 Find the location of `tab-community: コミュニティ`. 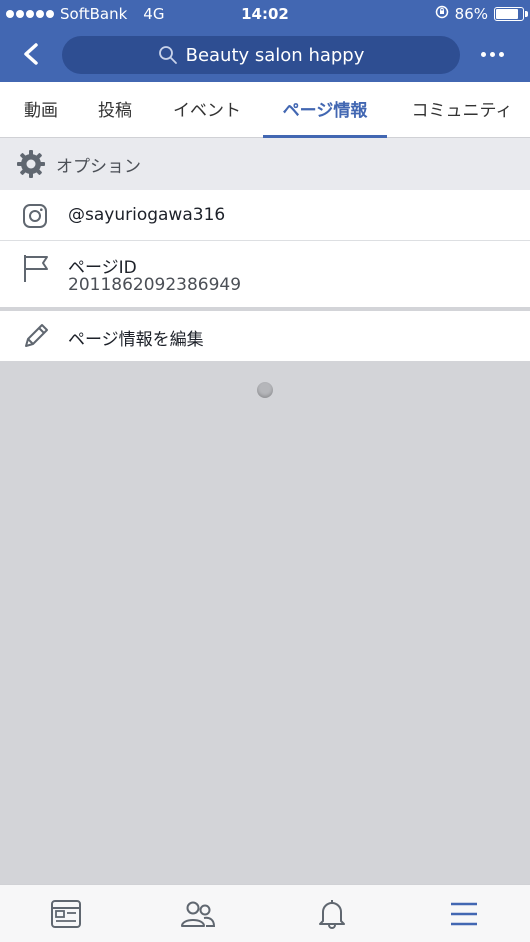

tab-community: コミュニティ is located at coordinates (462, 110).